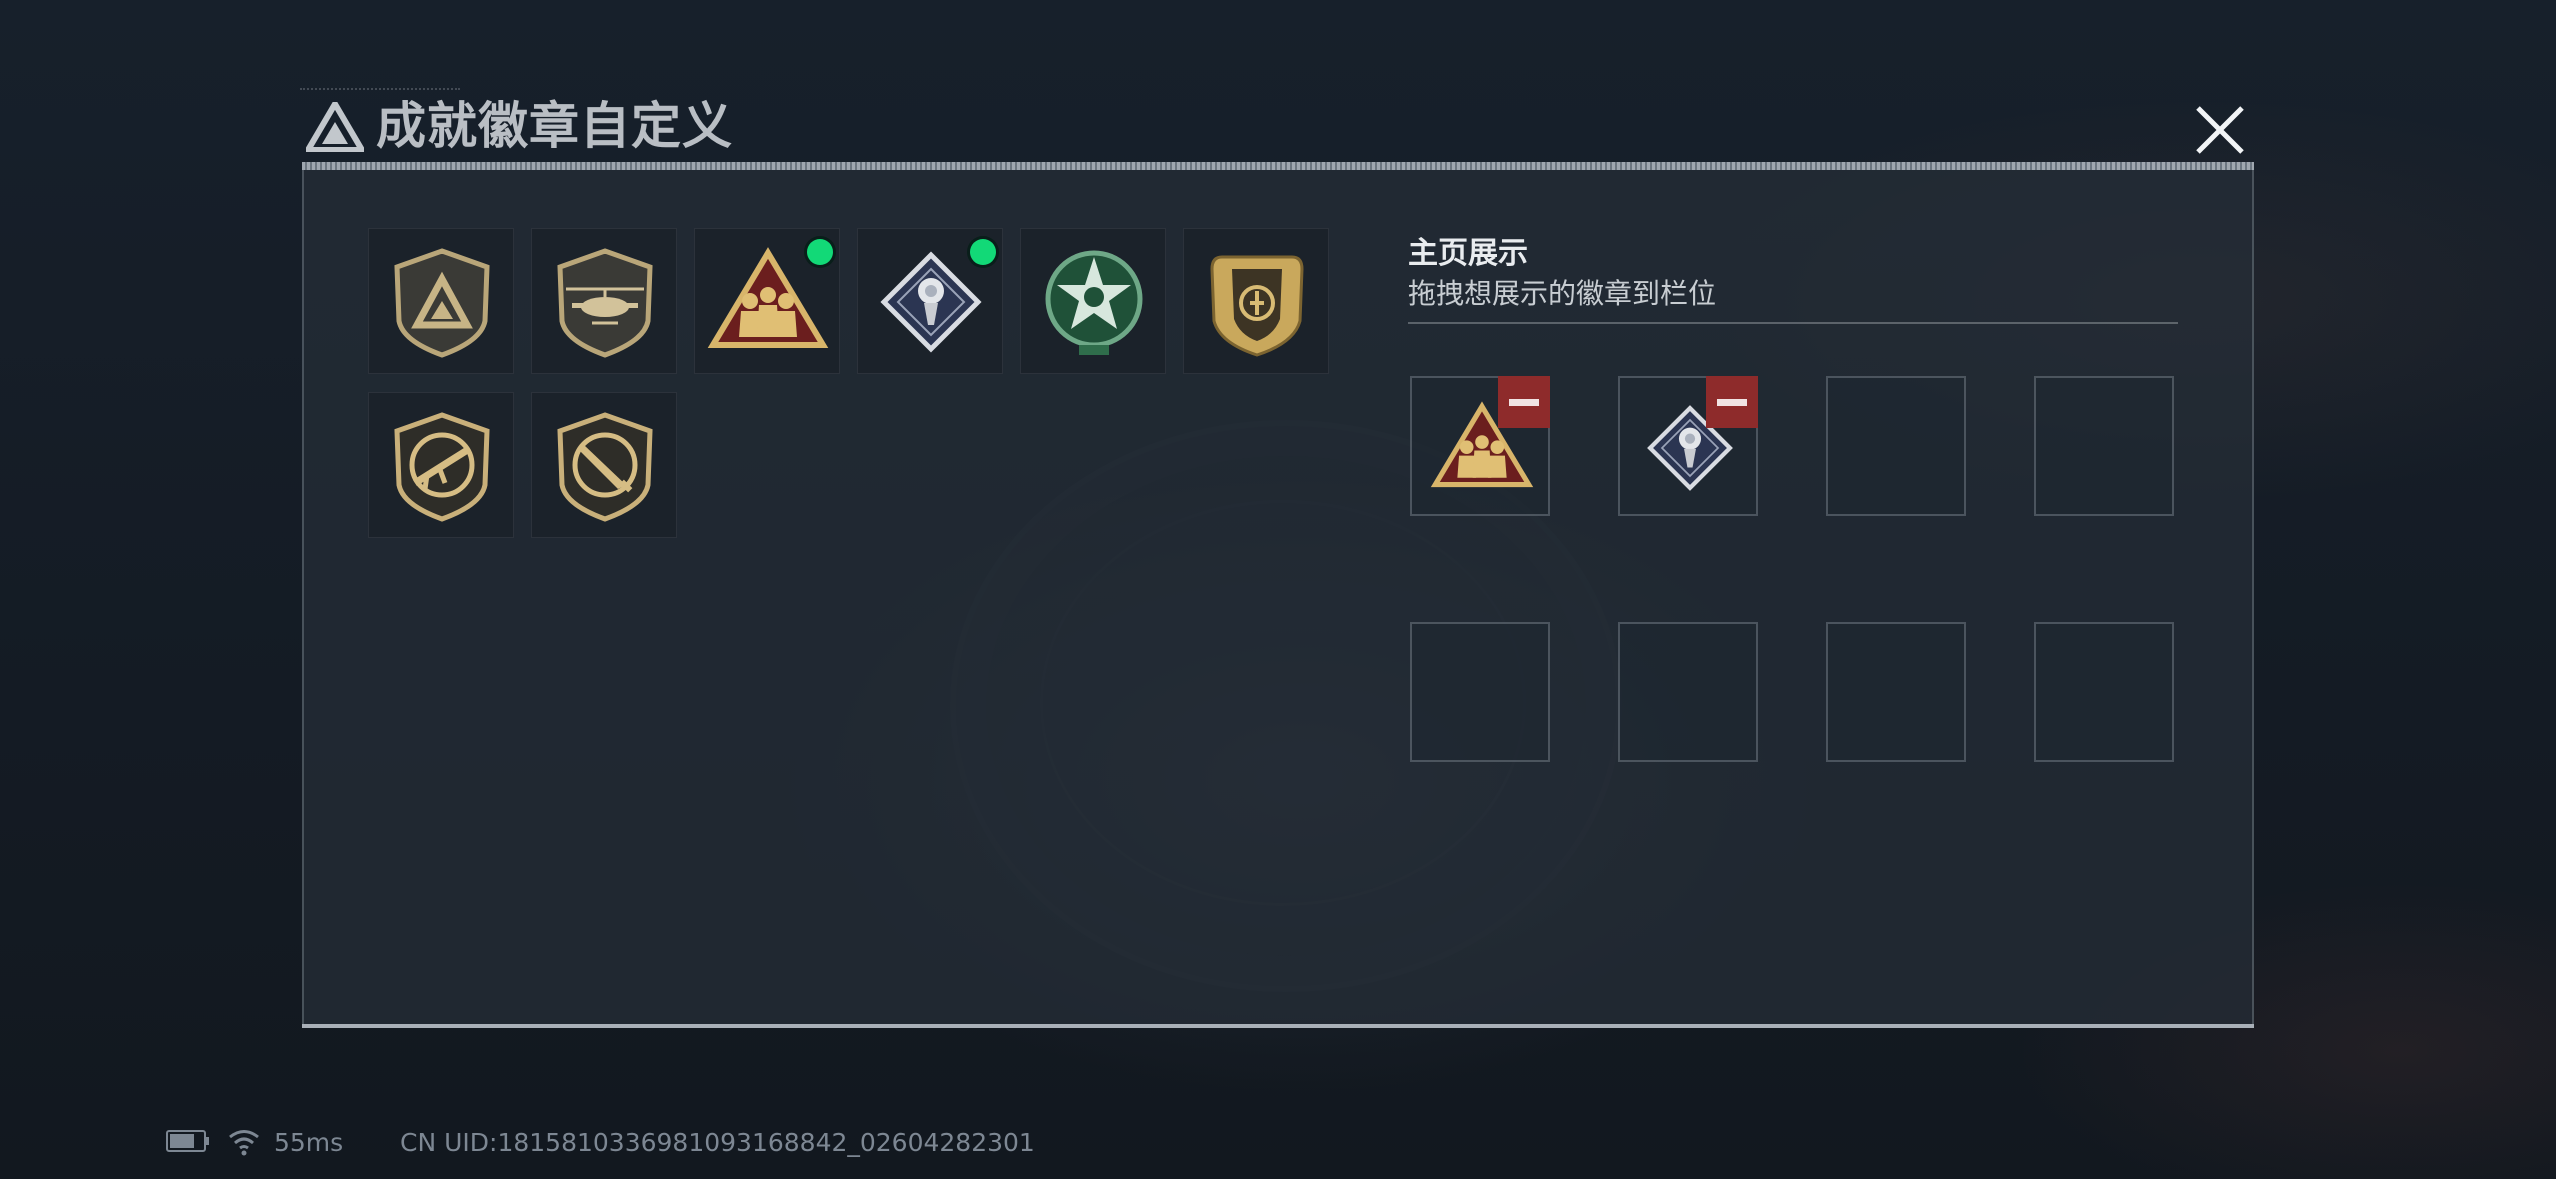 This screenshot has height=1179, width=2556. What do you see at coordinates (1562, 293) in the screenshot?
I see `showcase-subtitle: 拖拽想展示的徽章到栏位` at bounding box center [1562, 293].